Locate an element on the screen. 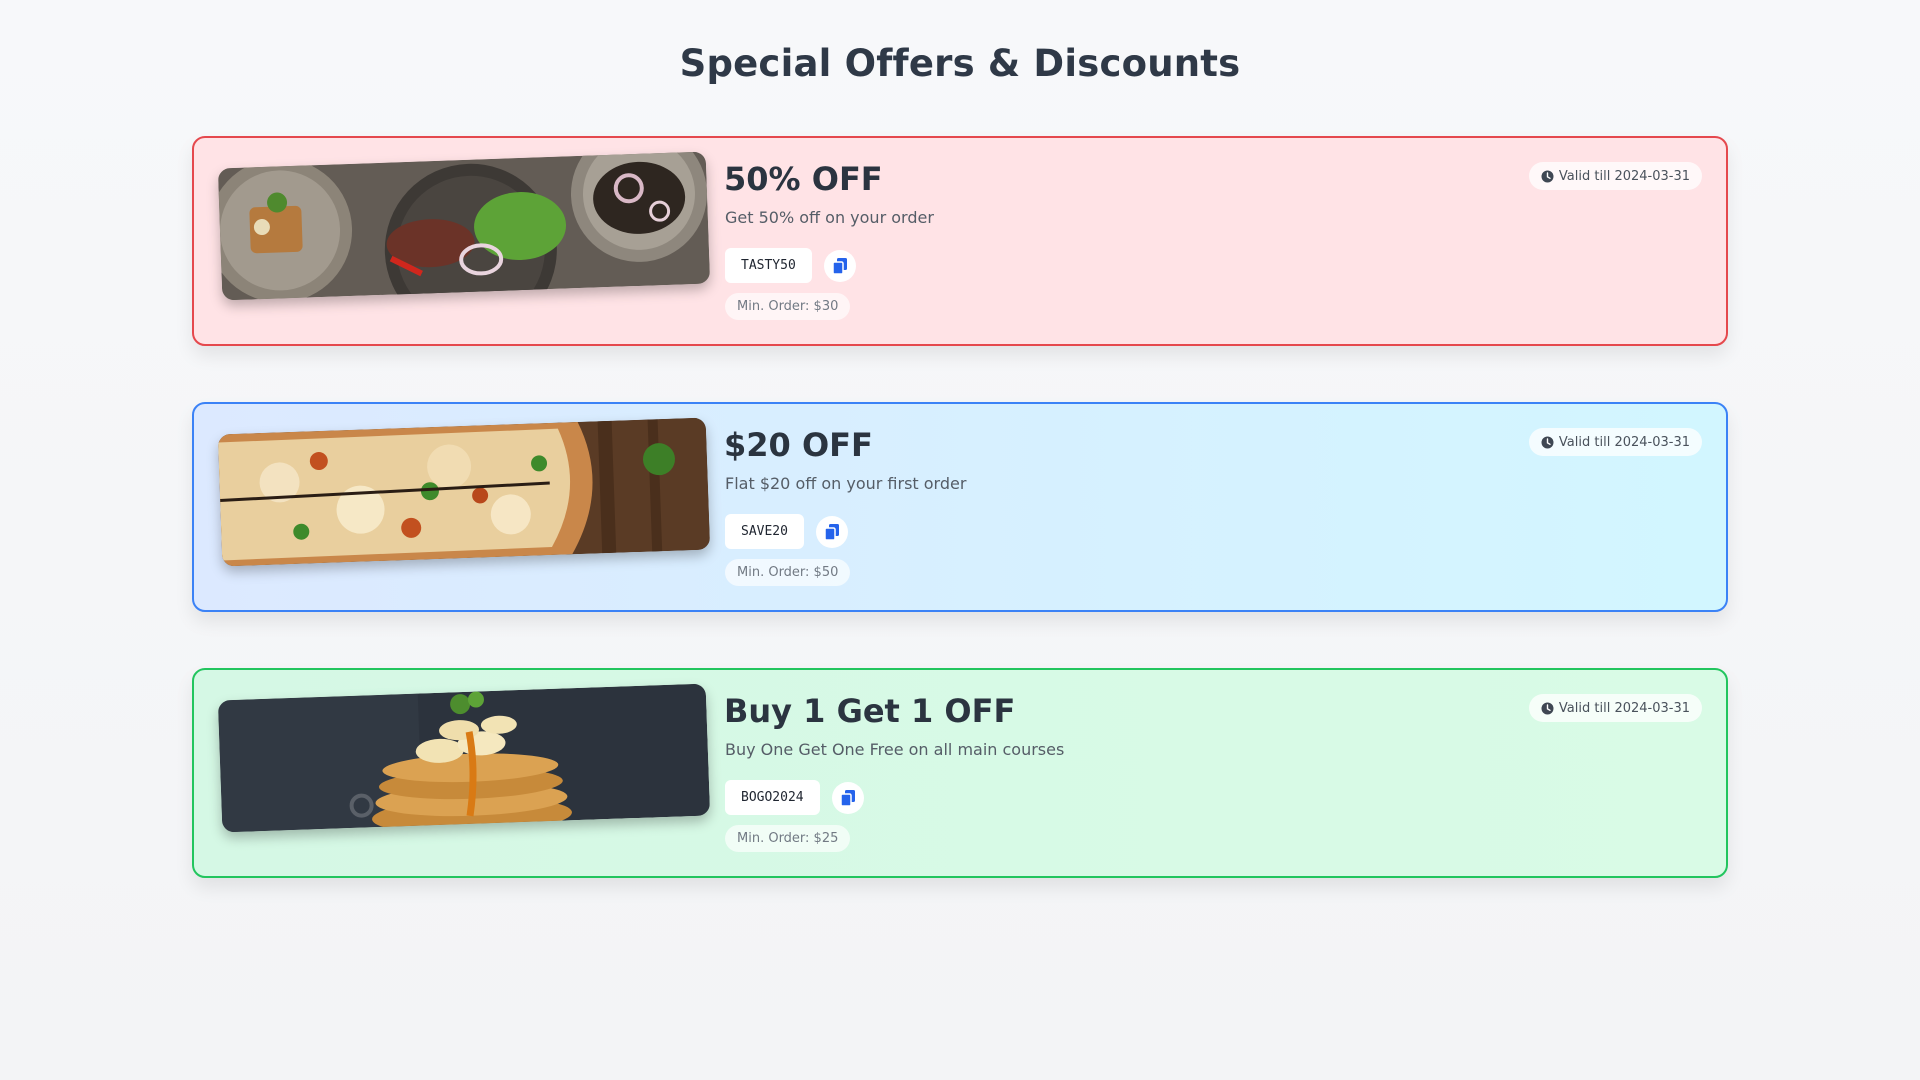 This screenshot has width=1920, height=1080. offer-description: Get 50% off on your order is located at coordinates (829, 217).